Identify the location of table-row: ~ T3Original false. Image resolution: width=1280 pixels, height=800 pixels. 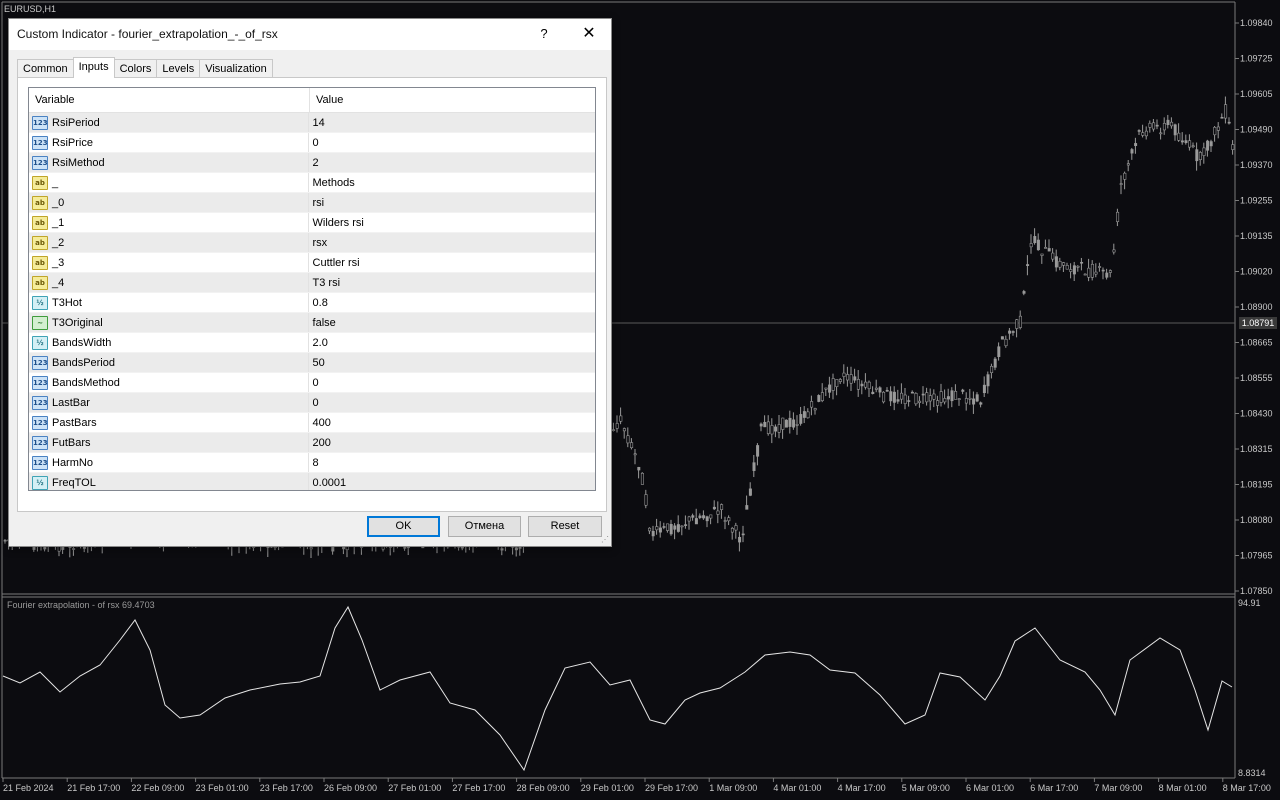
(312, 323).